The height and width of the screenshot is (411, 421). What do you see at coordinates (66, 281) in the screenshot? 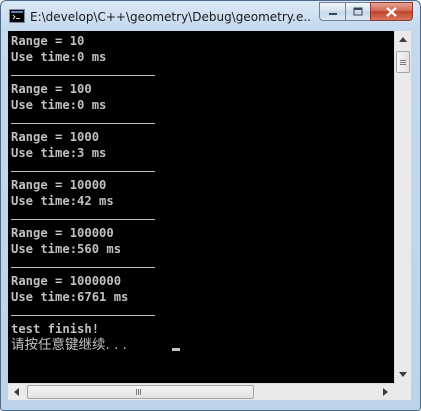
I see `range-line: Range = 1000000` at bounding box center [66, 281].